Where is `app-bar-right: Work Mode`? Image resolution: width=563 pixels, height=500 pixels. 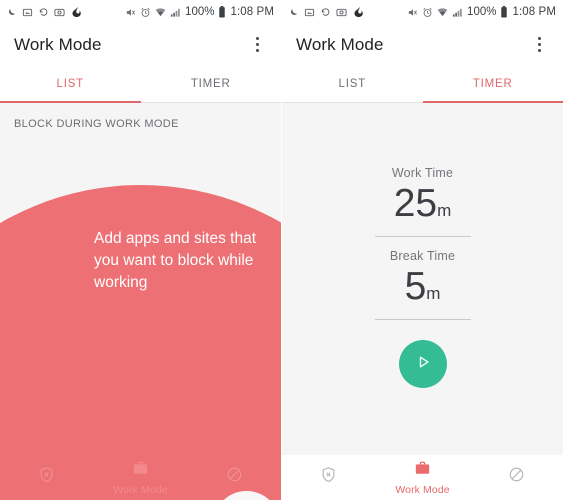
app-bar-right: Work Mode is located at coordinates (422, 44).